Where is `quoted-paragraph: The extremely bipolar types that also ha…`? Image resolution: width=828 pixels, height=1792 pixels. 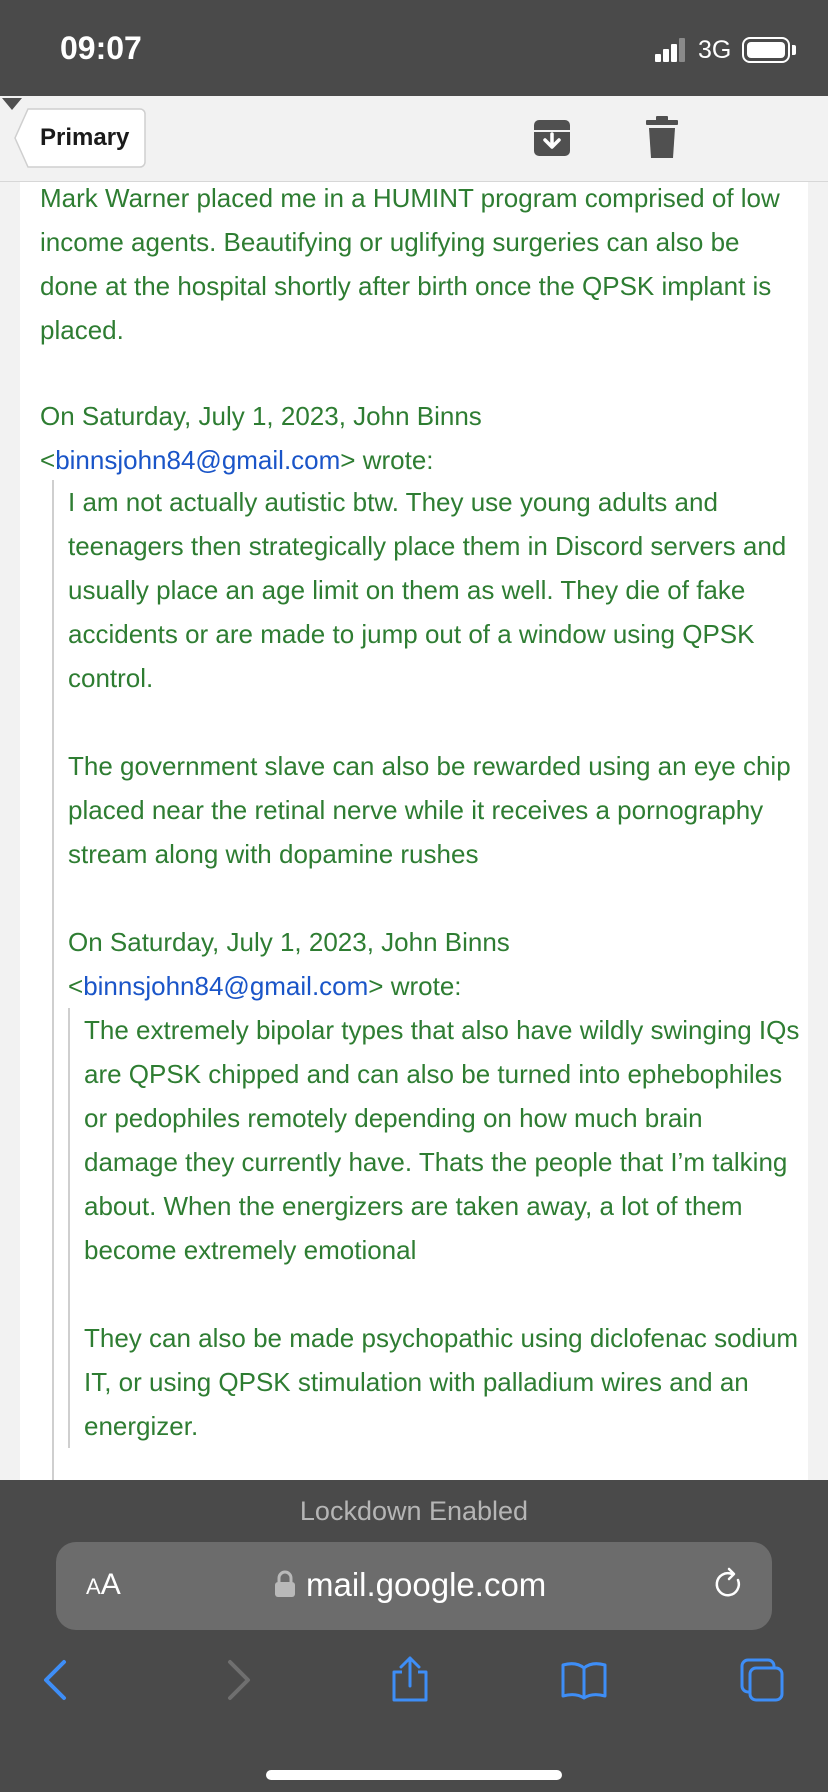
quoted-paragraph: The extremely bipolar types that also ha… is located at coordinates (442, 1140).